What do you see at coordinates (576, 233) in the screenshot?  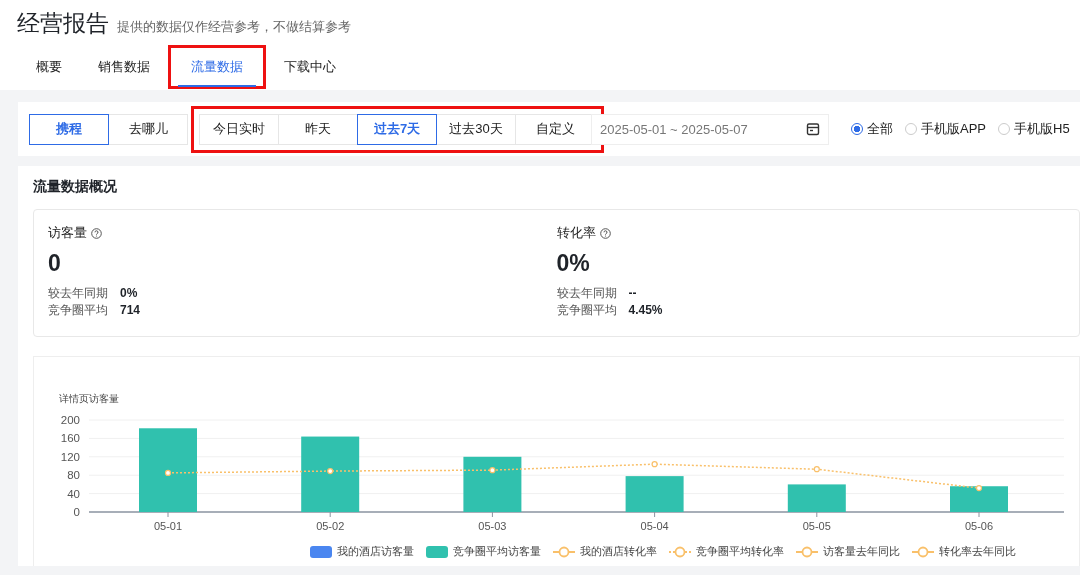 I see `metric-label: 转化率` at bounding box center [576, 233].